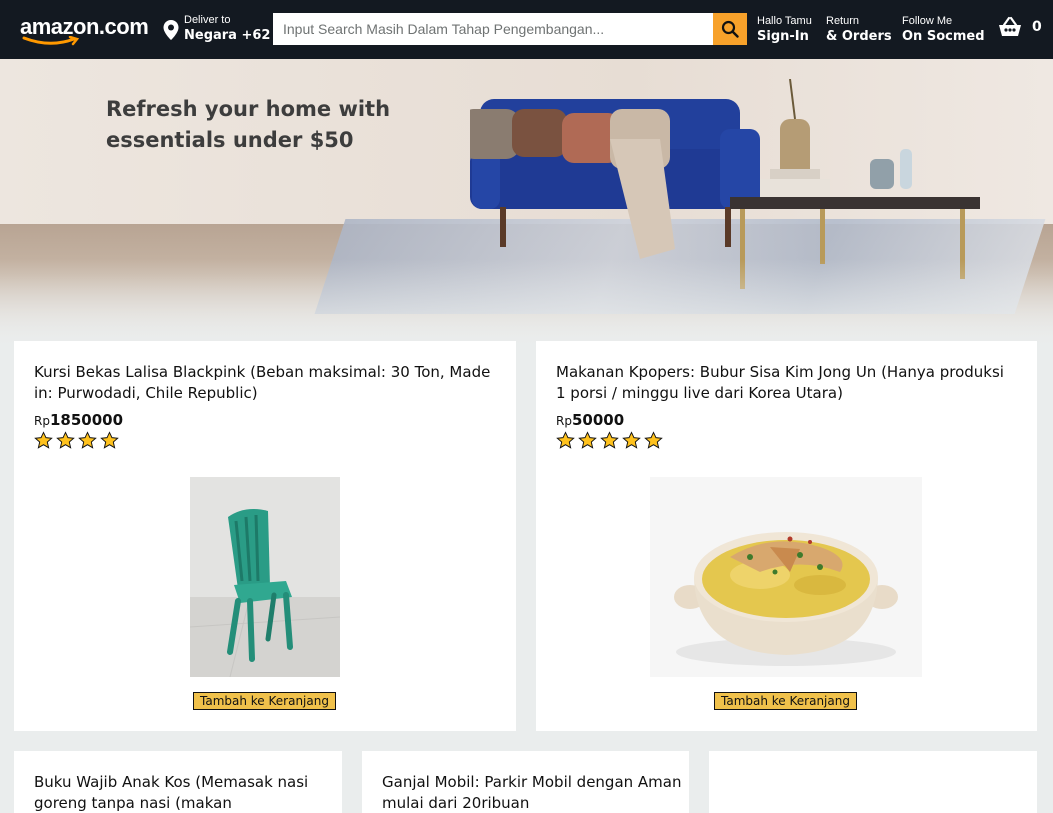 This screenshot has width=1053, height=813. I want to click on product-image-chair, so click(265, 577).